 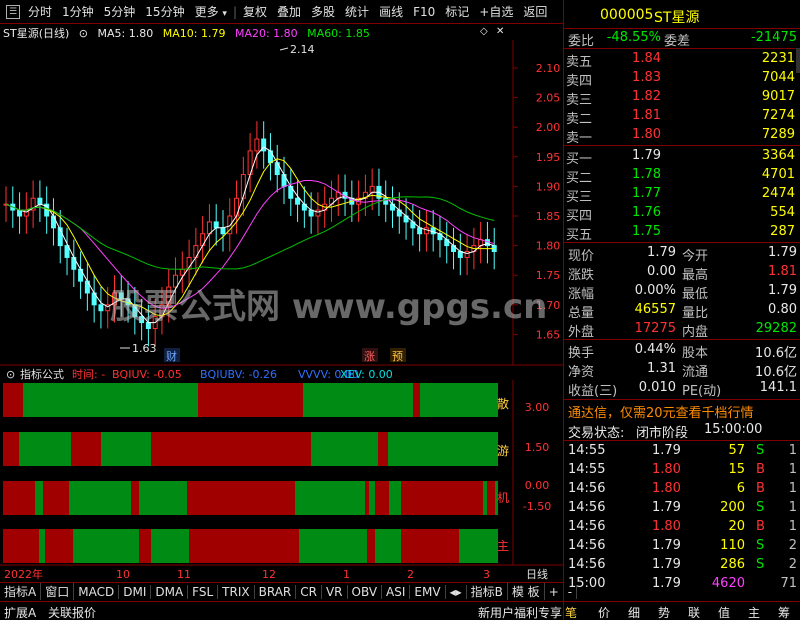 I want to click on bid-row: 买三 1.77 2474, so click(x=682, y=195).